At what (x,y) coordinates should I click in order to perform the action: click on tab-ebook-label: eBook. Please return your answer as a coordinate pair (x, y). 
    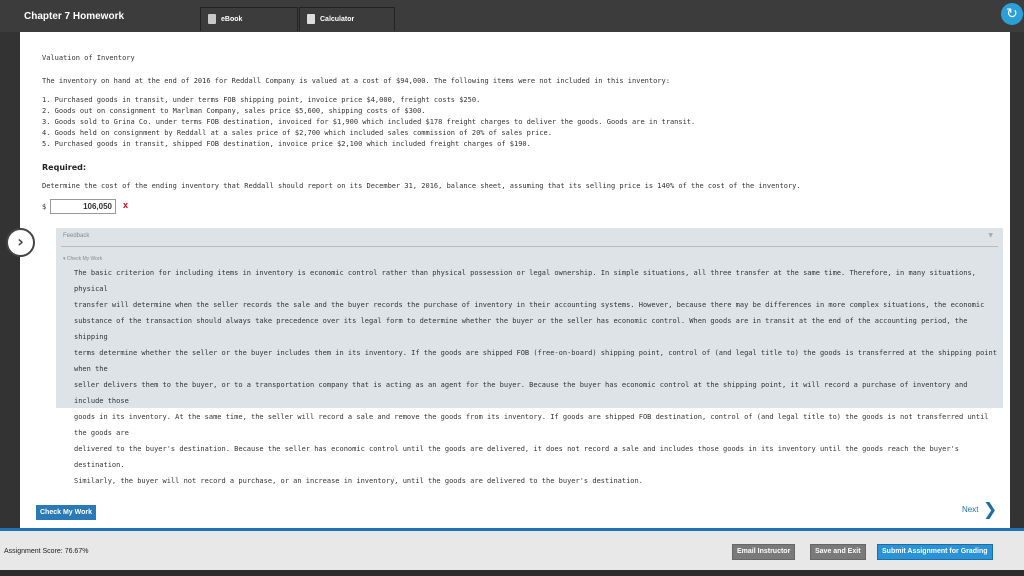
    Looking at the image, I should click on (232, 19).